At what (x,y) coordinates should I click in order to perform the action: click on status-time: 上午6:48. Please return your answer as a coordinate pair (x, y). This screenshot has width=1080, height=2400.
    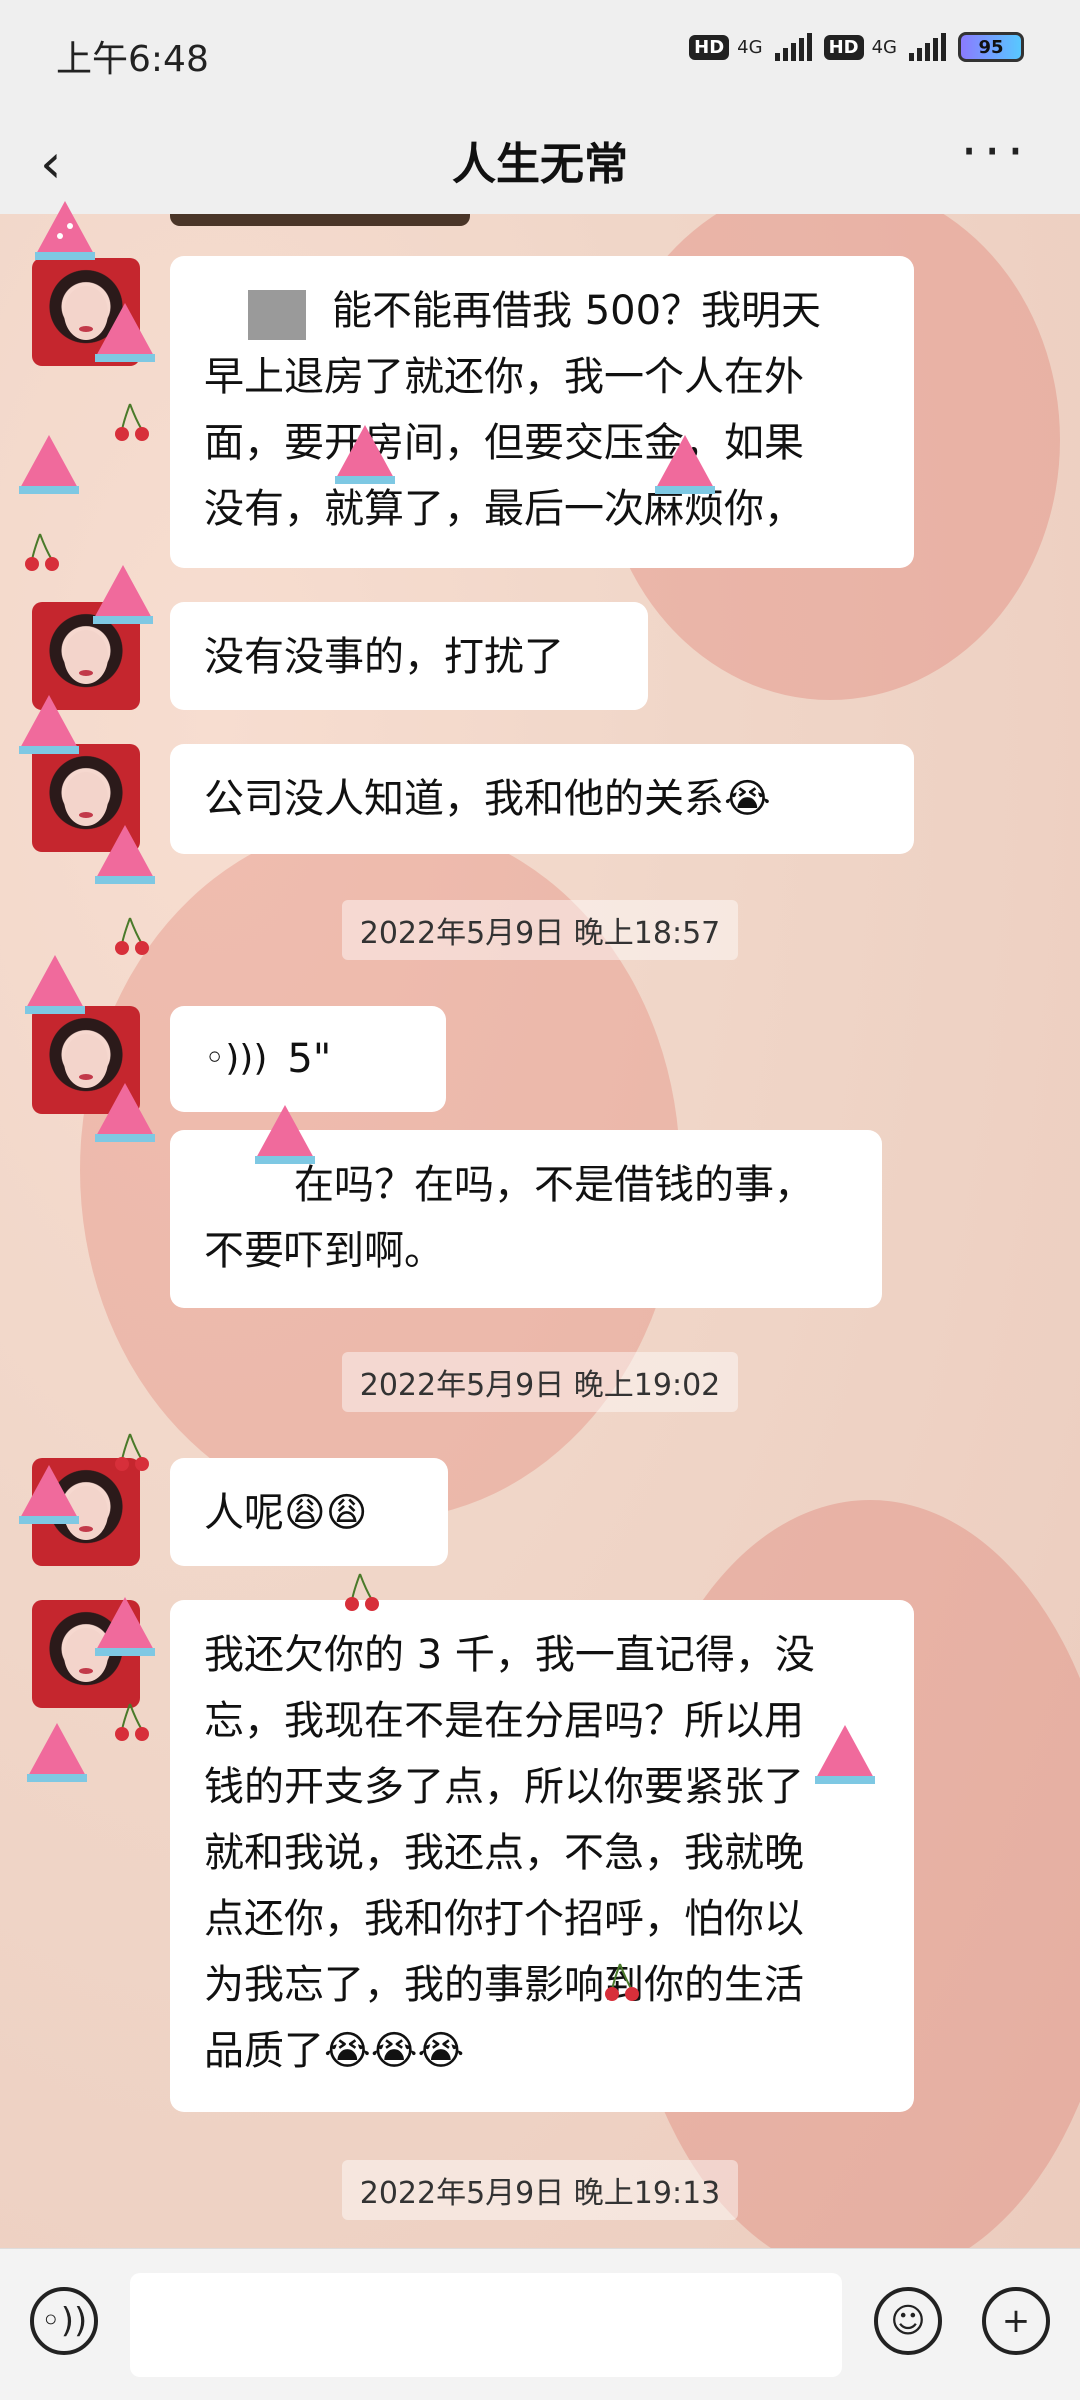
    Looking at the image, I should click on (132, 59).